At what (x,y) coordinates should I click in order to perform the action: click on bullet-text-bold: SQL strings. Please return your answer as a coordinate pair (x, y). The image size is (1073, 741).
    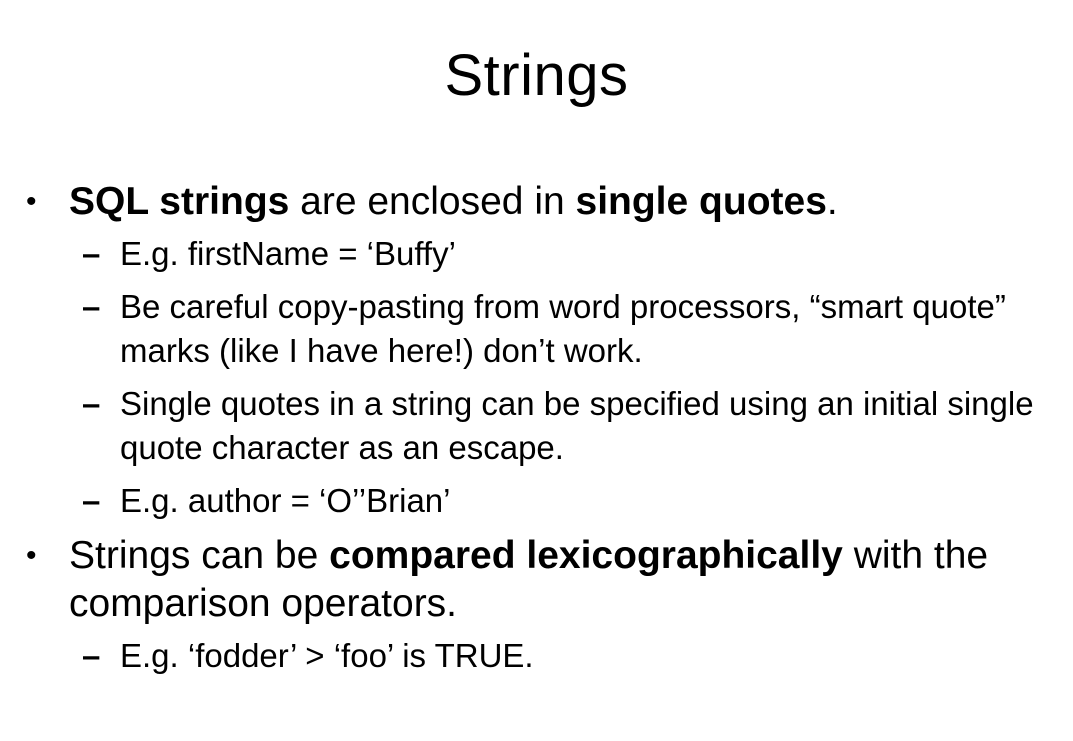
    Looking at the image, I should click on (179, 201).